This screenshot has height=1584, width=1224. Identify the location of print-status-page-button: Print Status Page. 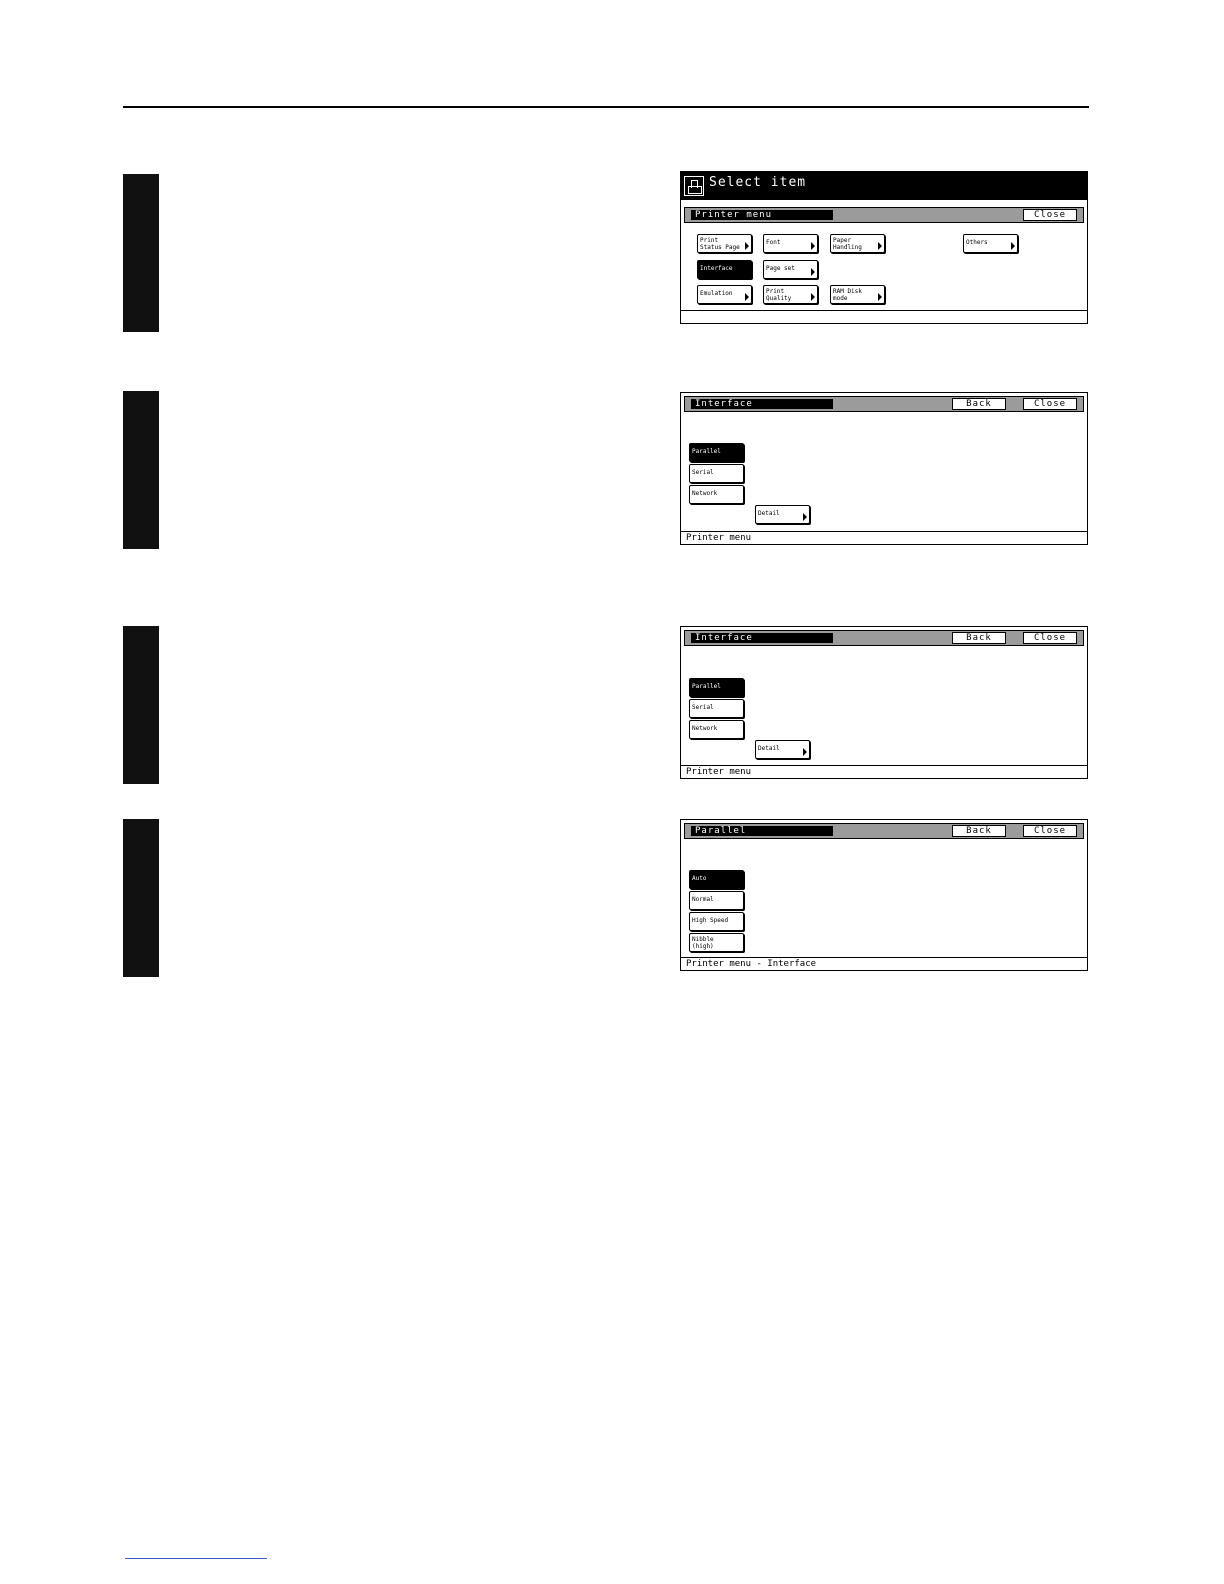
(724, 243).